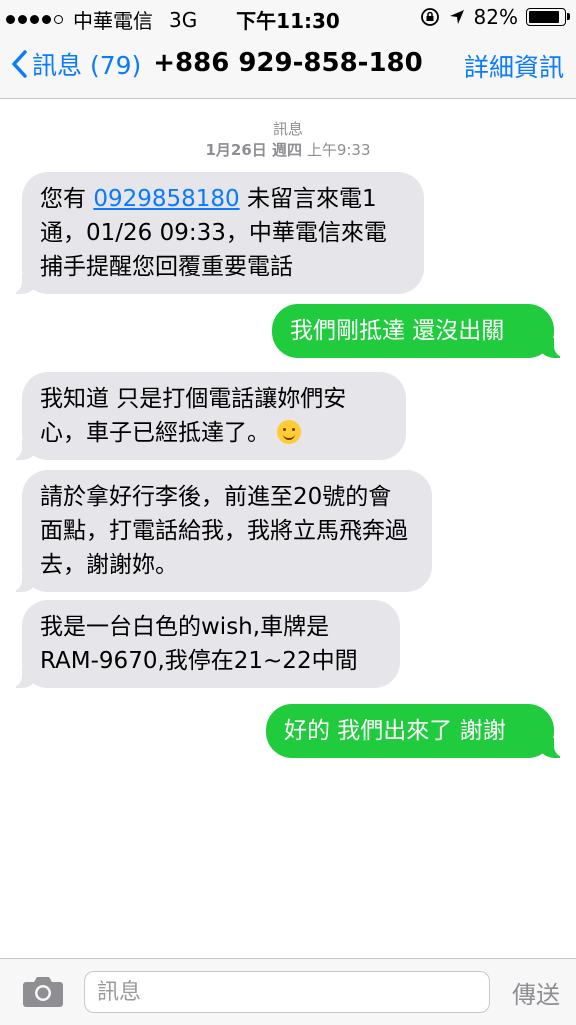 This screenshot has height=1025, width=576. What do you see at coordinates (514, 66) in the screenshot?
I see `details-button: 詳細資訊` at bounding box center [514, 66].